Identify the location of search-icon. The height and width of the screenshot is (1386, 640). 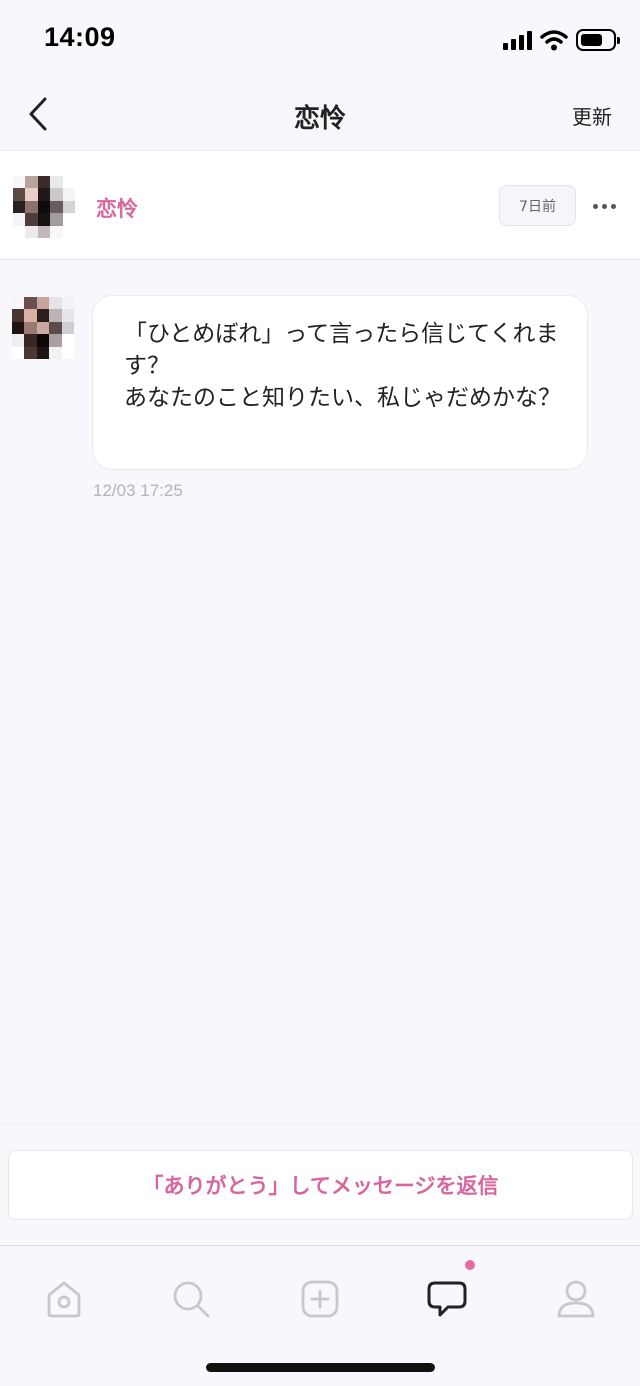
(191, 1299).